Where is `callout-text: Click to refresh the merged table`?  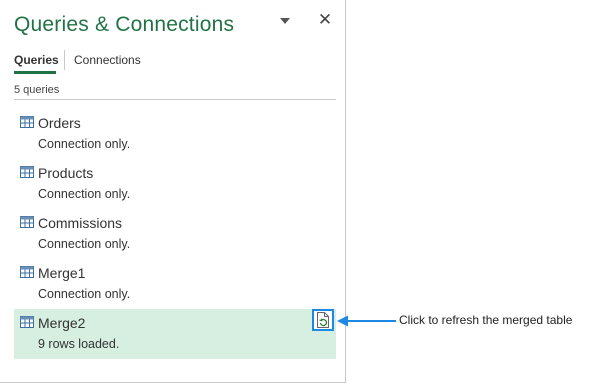
callout-text: Click to refresh the merged table is located at coordinates (486, 320).